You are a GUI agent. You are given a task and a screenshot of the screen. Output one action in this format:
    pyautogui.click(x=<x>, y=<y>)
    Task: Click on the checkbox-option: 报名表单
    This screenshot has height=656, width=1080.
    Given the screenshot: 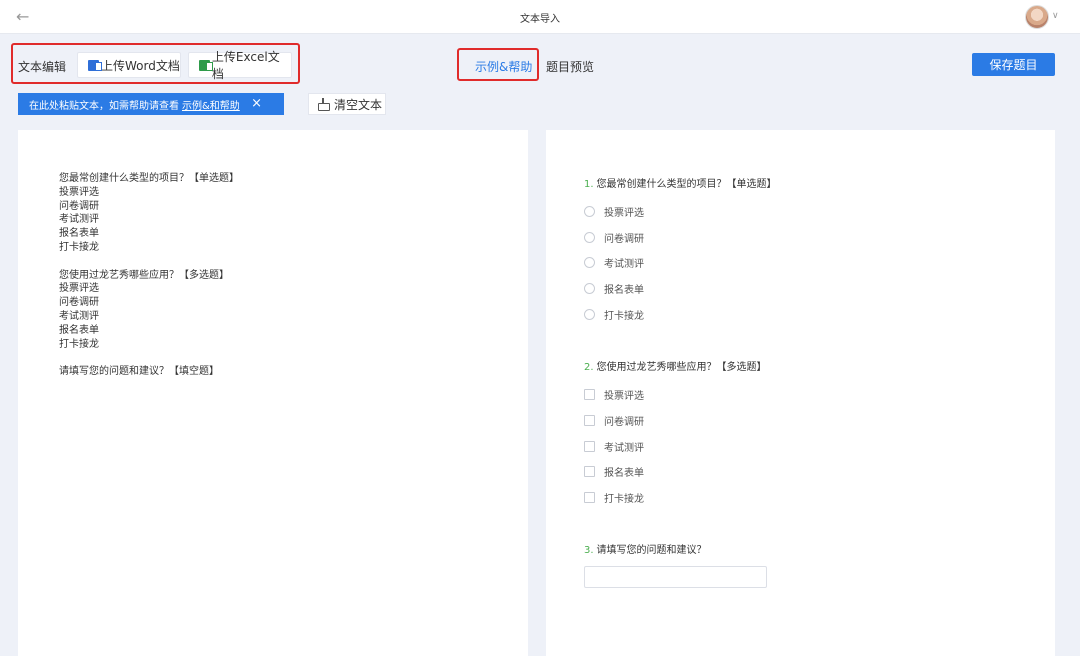 What is the action you would take?
    pyautogui.click(x=614, y=471)
    